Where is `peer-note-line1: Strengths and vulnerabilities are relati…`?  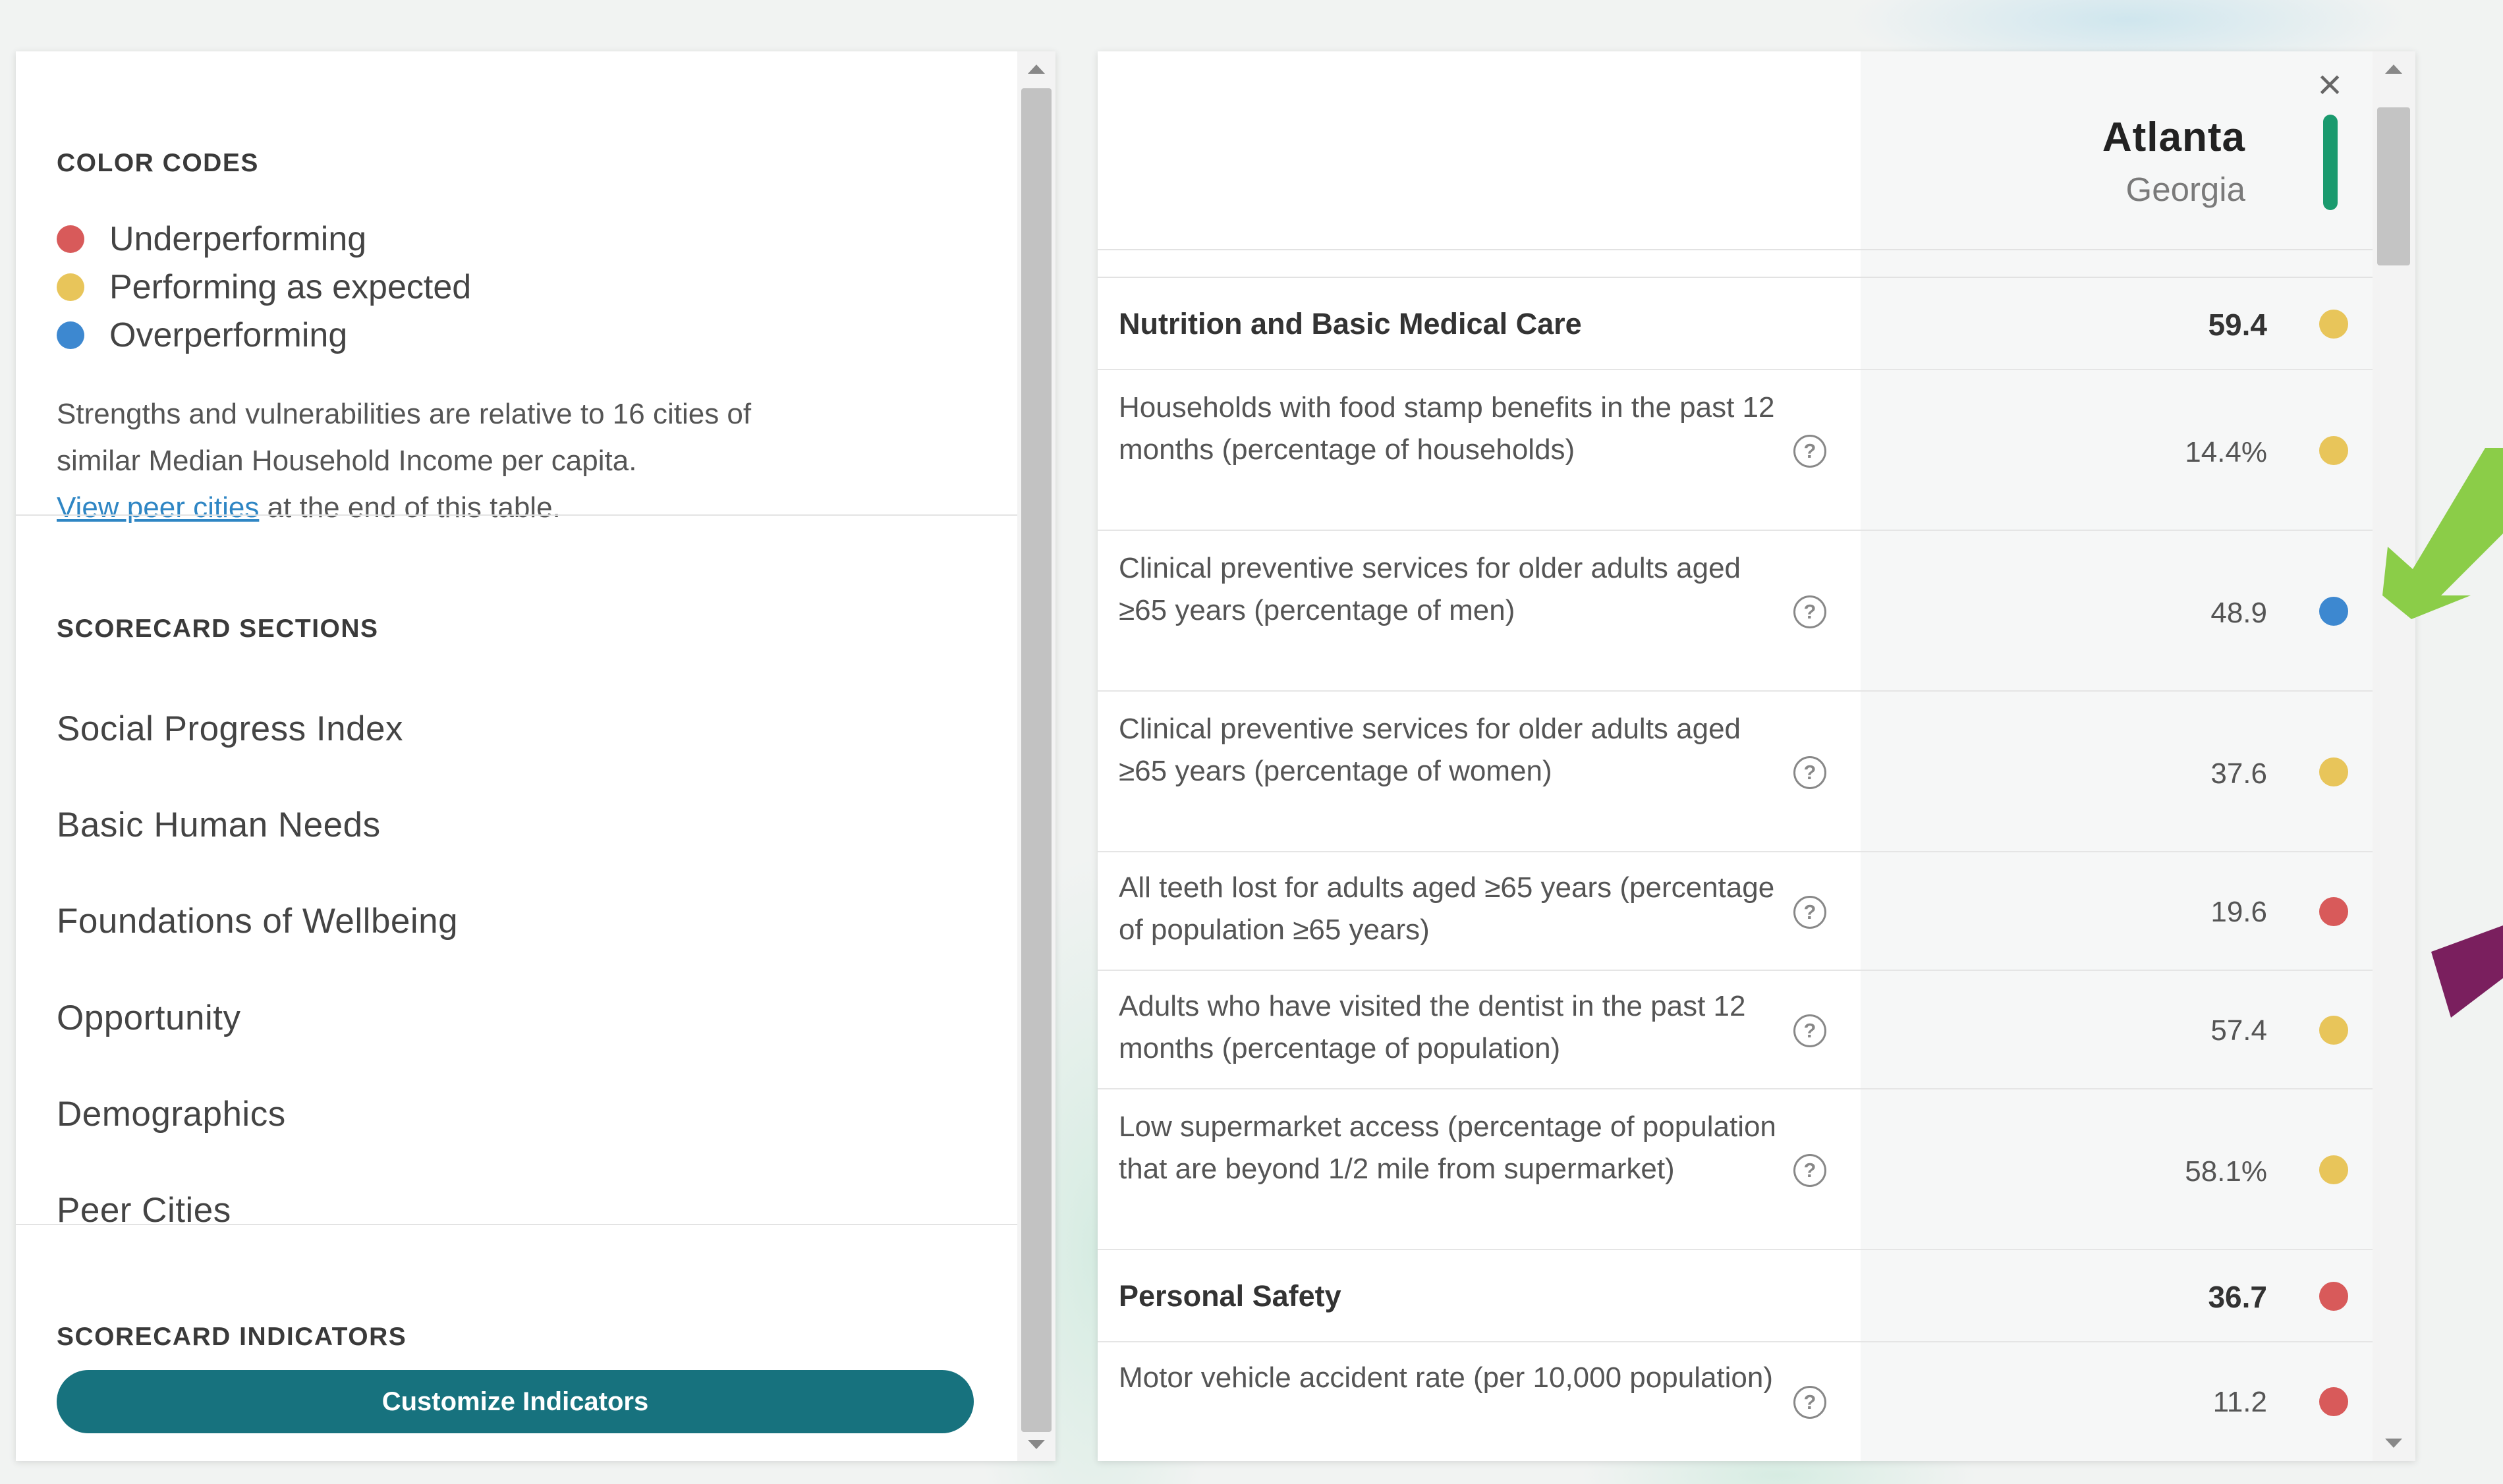 peer-note-line1: Strengths and vulnerabilities are relati… is located at coordinates (404, 414).